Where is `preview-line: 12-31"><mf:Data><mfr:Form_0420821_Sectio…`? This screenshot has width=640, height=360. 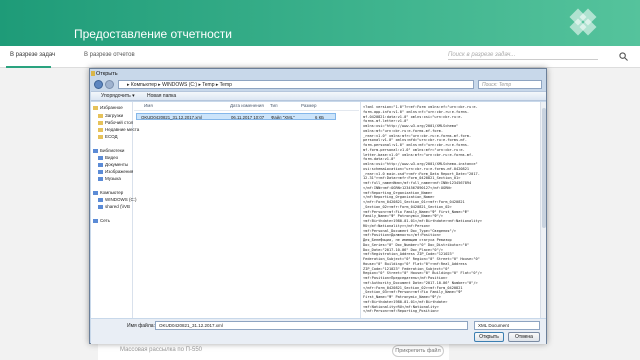
preview-line: 12-31"><mf:Data><mfr:Form_0420821_Sectio… is located at coordinates (412, 178).